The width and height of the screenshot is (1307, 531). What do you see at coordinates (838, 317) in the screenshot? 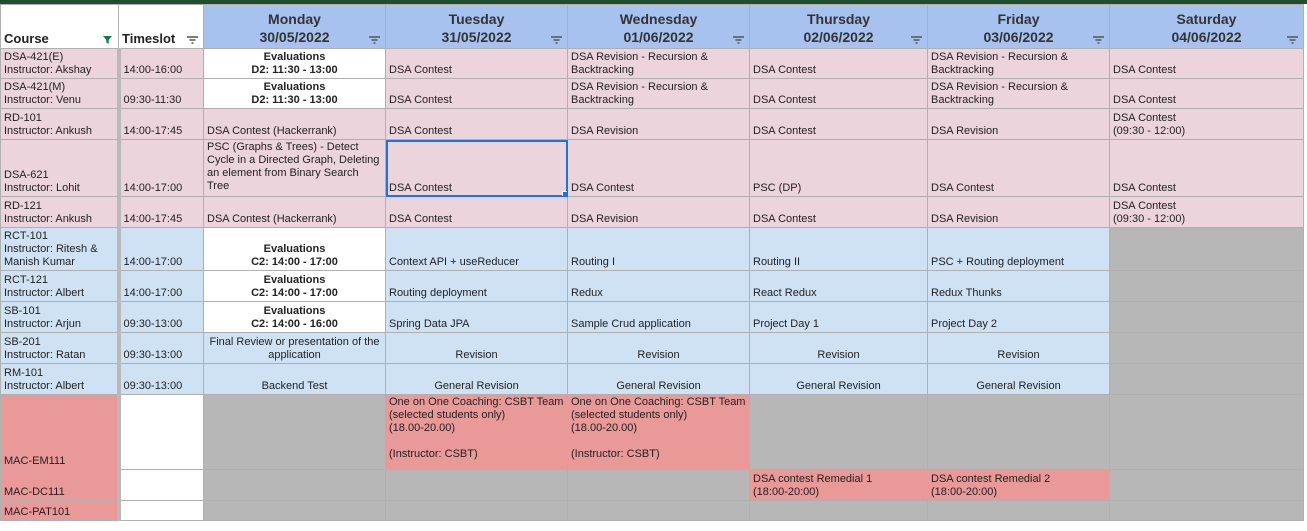
I see `schedule-cell: Project Day 1` at bounding box center [838, 317].